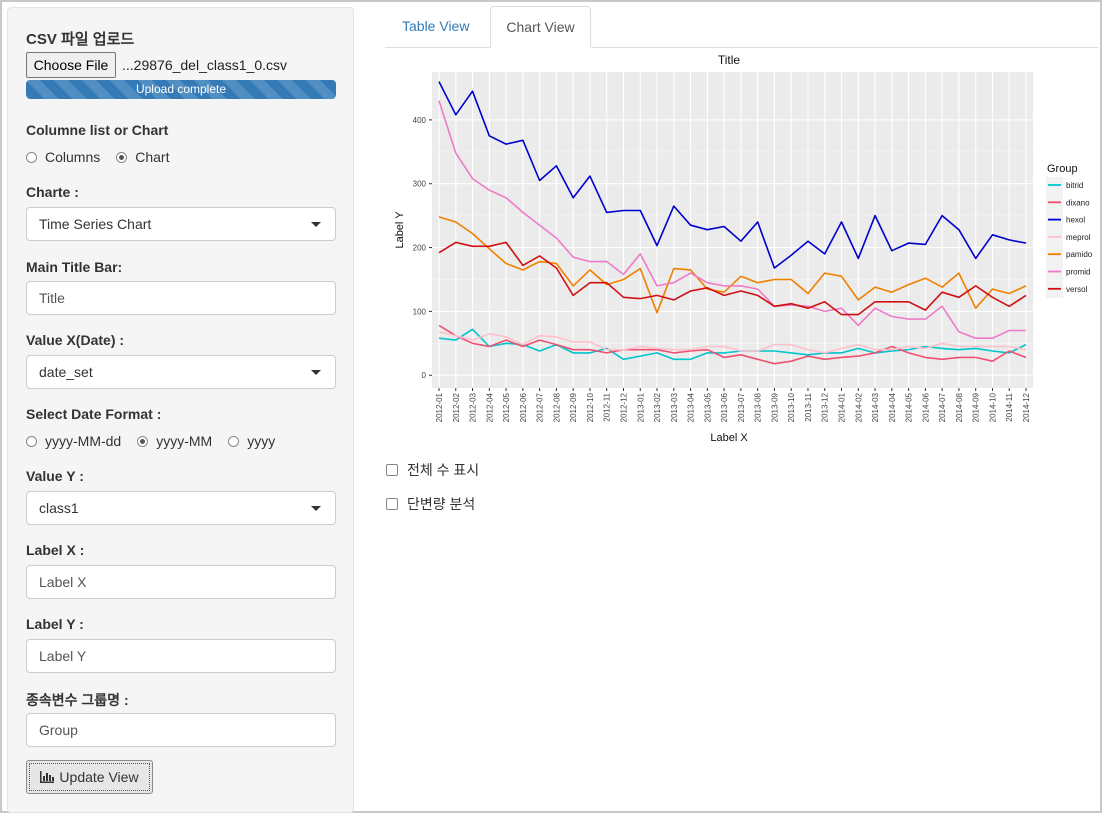  I want to click on show-total-label: 전체 수 표시, so click(443, 470).